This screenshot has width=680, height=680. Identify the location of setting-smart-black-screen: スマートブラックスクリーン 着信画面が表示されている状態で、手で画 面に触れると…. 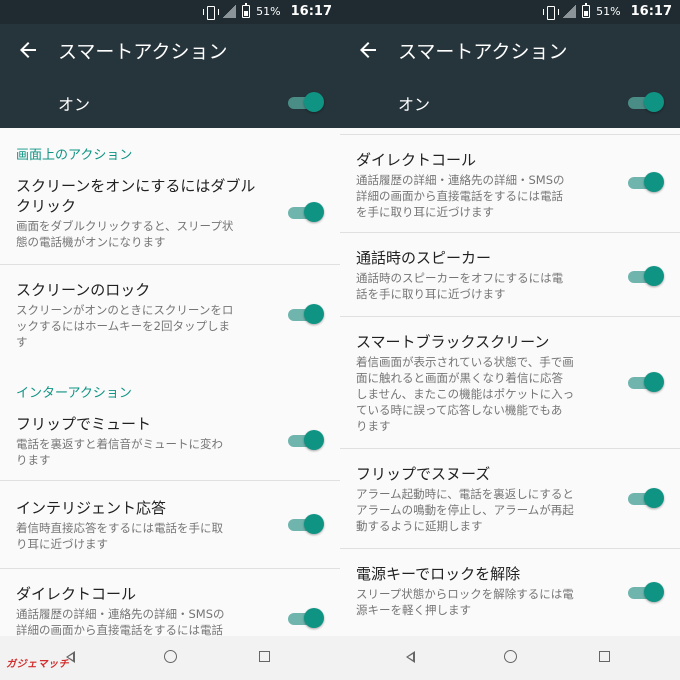
(510, 386).